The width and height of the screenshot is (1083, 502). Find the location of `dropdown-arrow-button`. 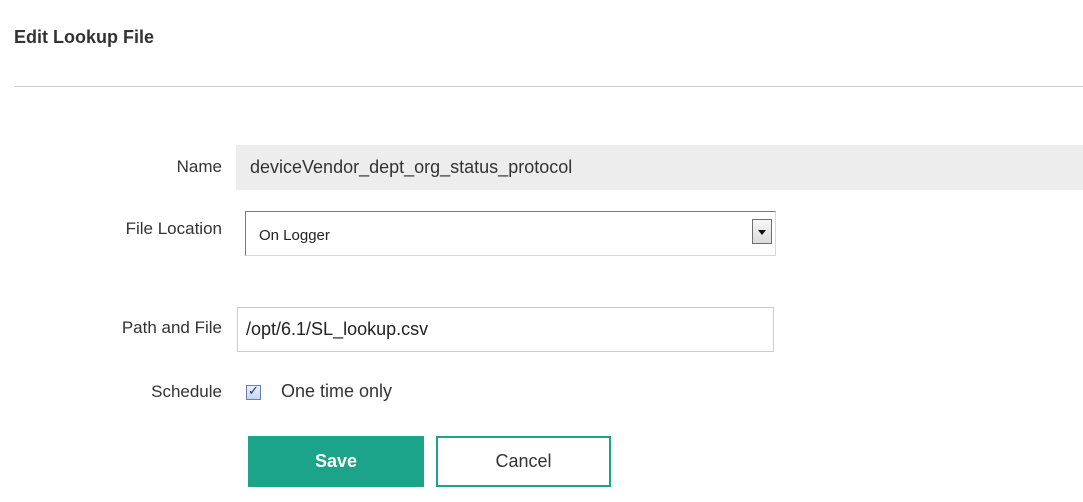

dropdown-arrow-button is located at coordinates (762, 231).